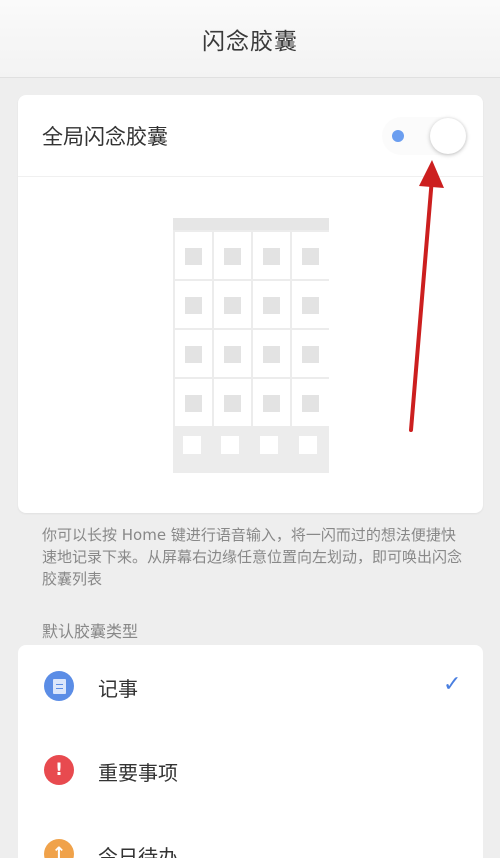 The width and height of the screenshot is (500, 858). What do you see at coordinates (105, 137) in the screenshot?
I see `global-toggle-label: 全局闪念胶囊` at bounding box center [105, 137].